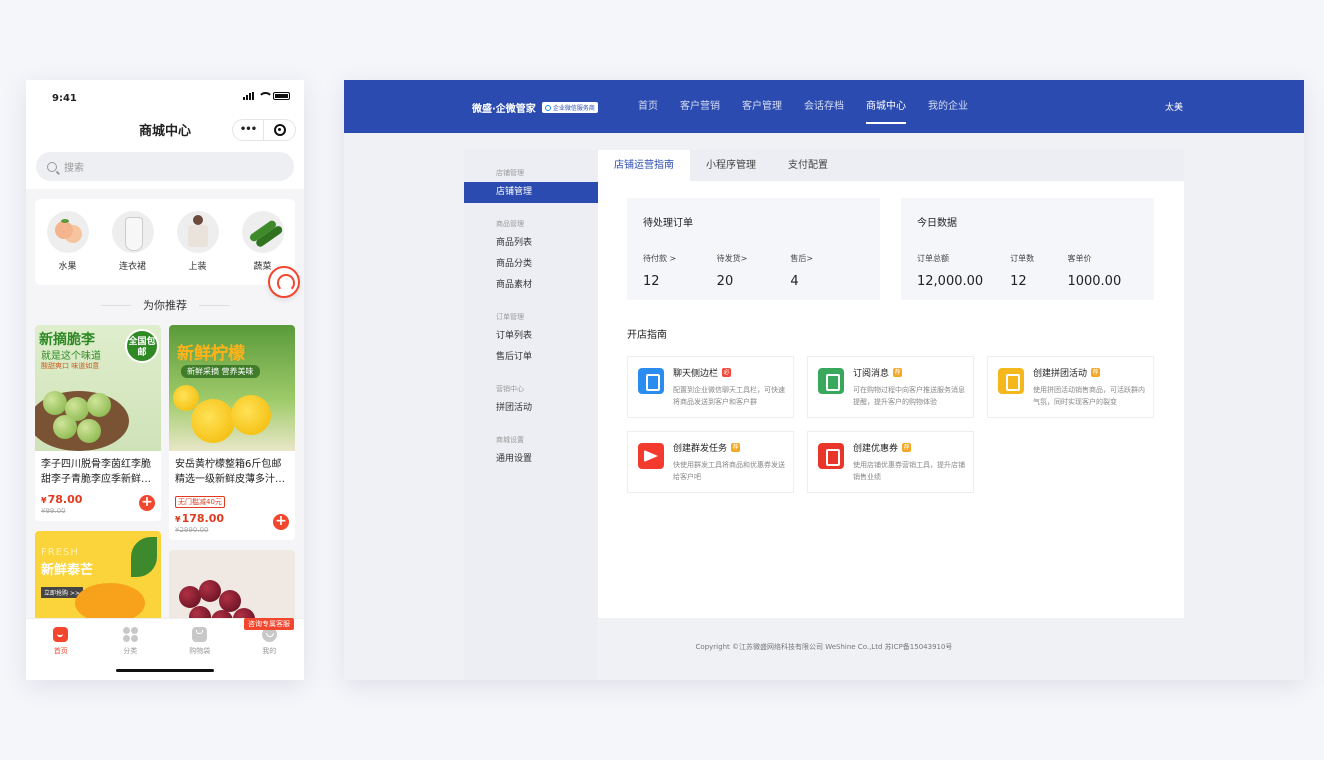  I want to click on capsule-menu: •••, so click(264, 130).